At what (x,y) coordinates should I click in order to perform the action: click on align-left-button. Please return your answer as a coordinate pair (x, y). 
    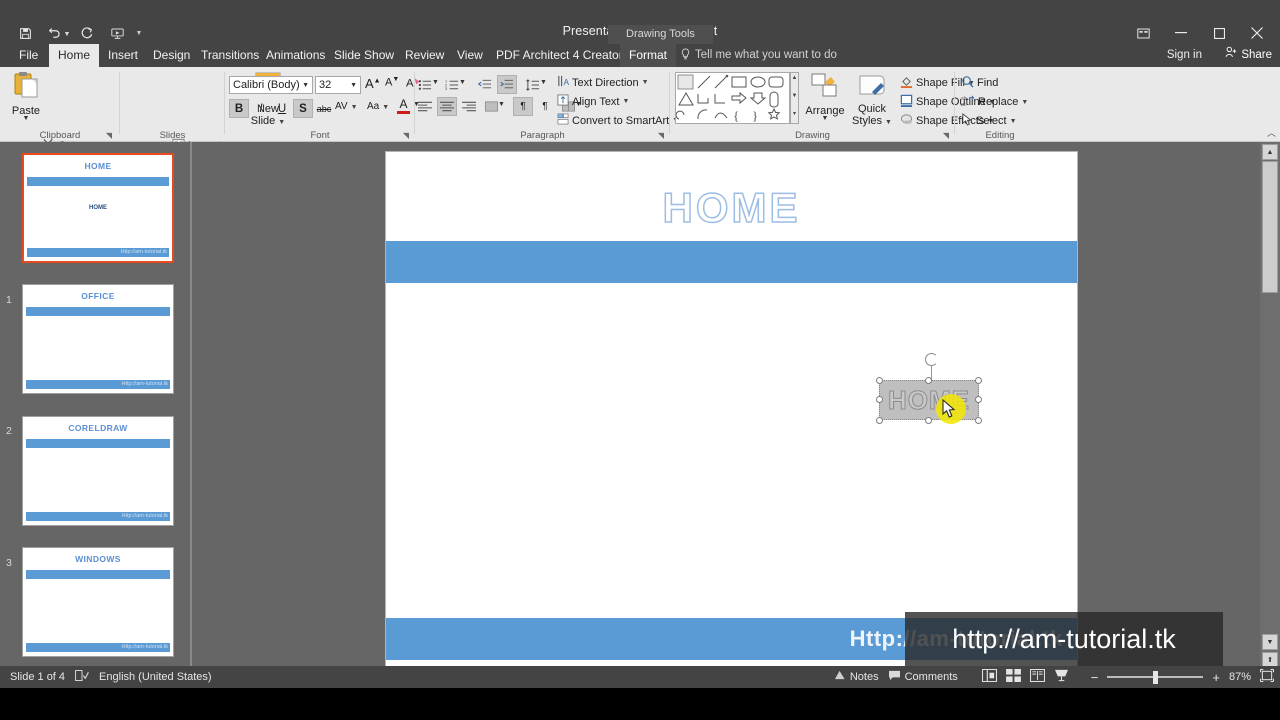
    Looking at the image, I should click on (425, 106).